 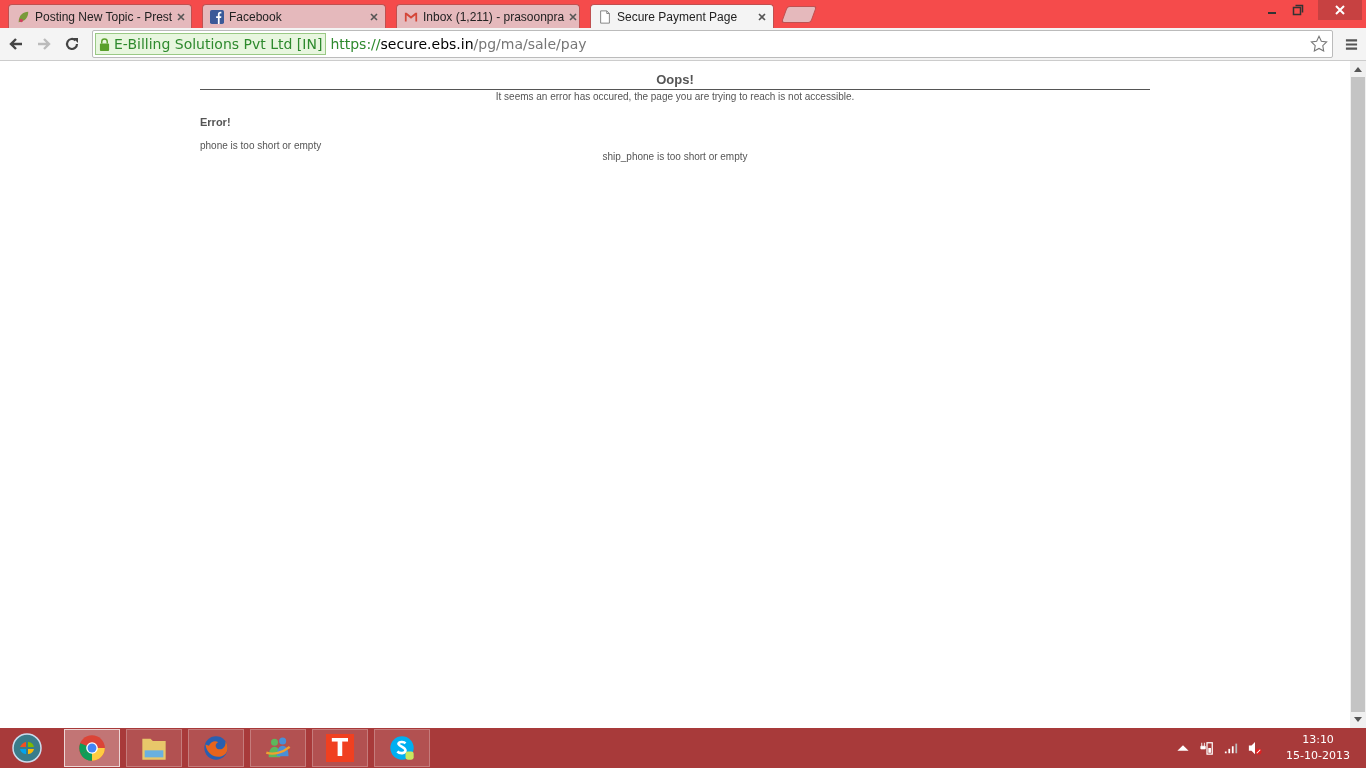 I want to click on browser-tab: Posting New Topic - Prest, so click(x=100, y=16).